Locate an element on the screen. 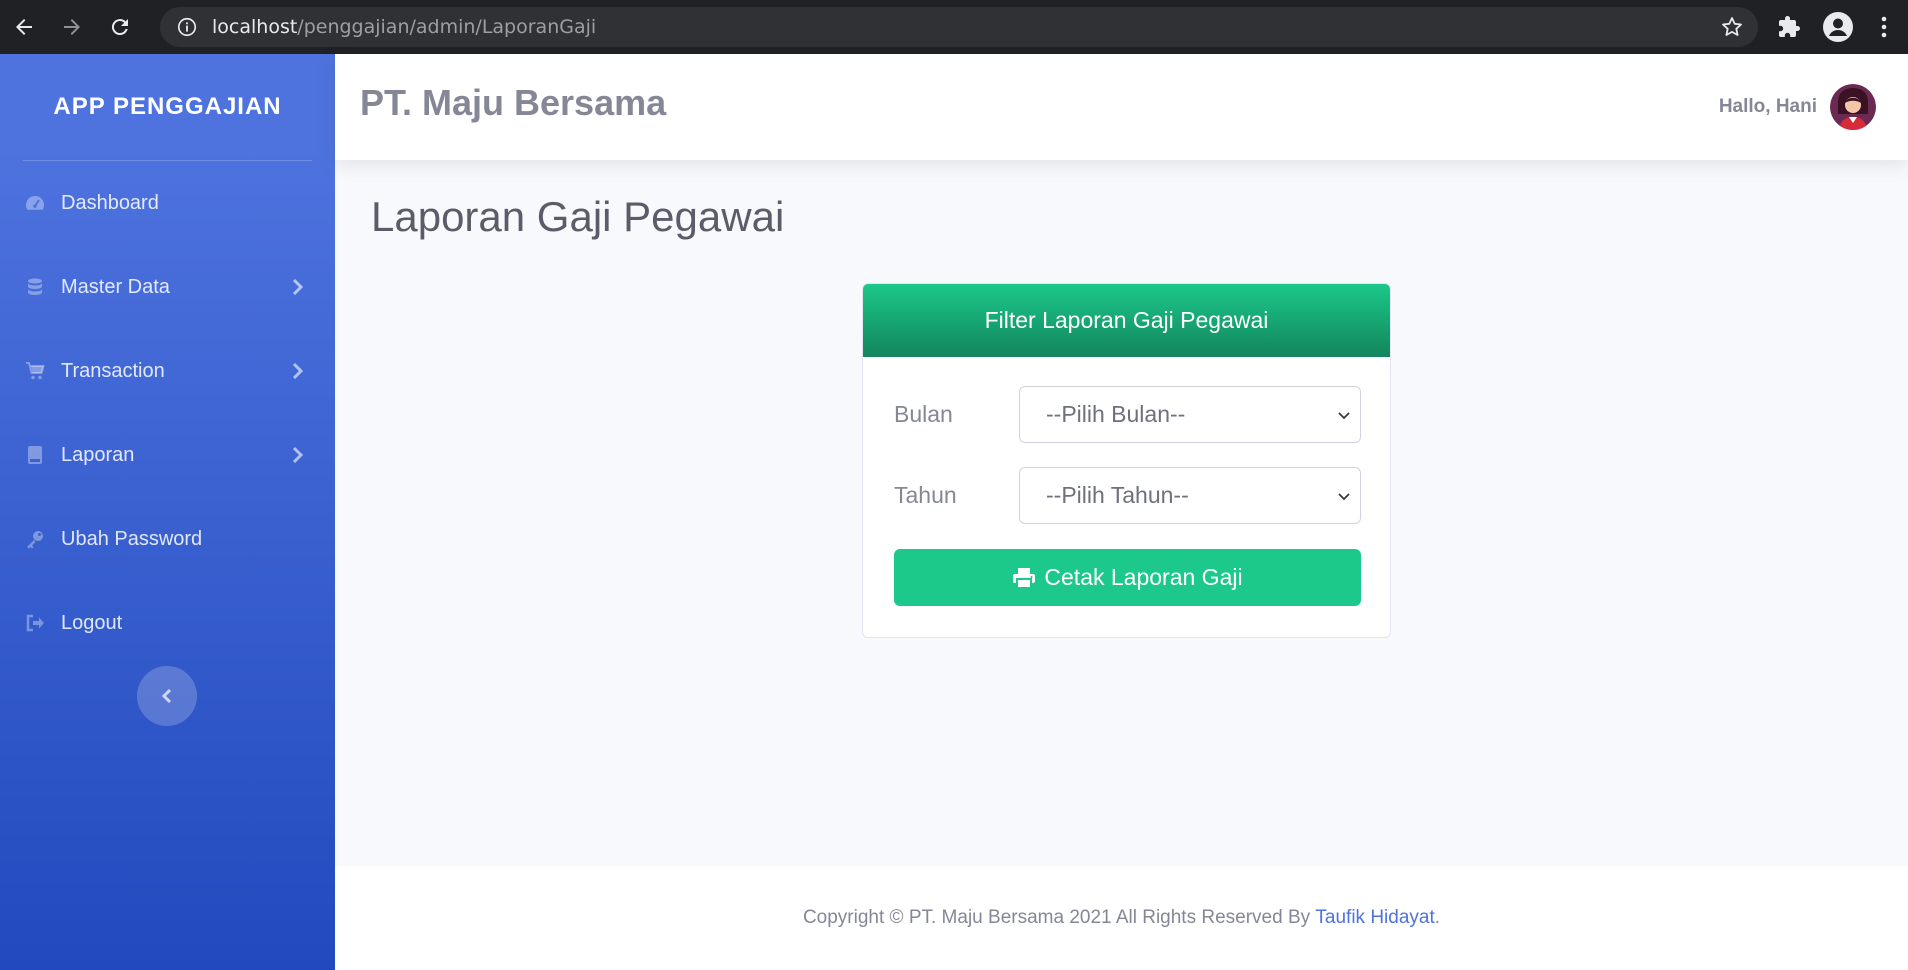 This screenshot has width=1908, height=970. url-path: /penggajian/admin/LaporanGaji is located at coordinates (447, 27).